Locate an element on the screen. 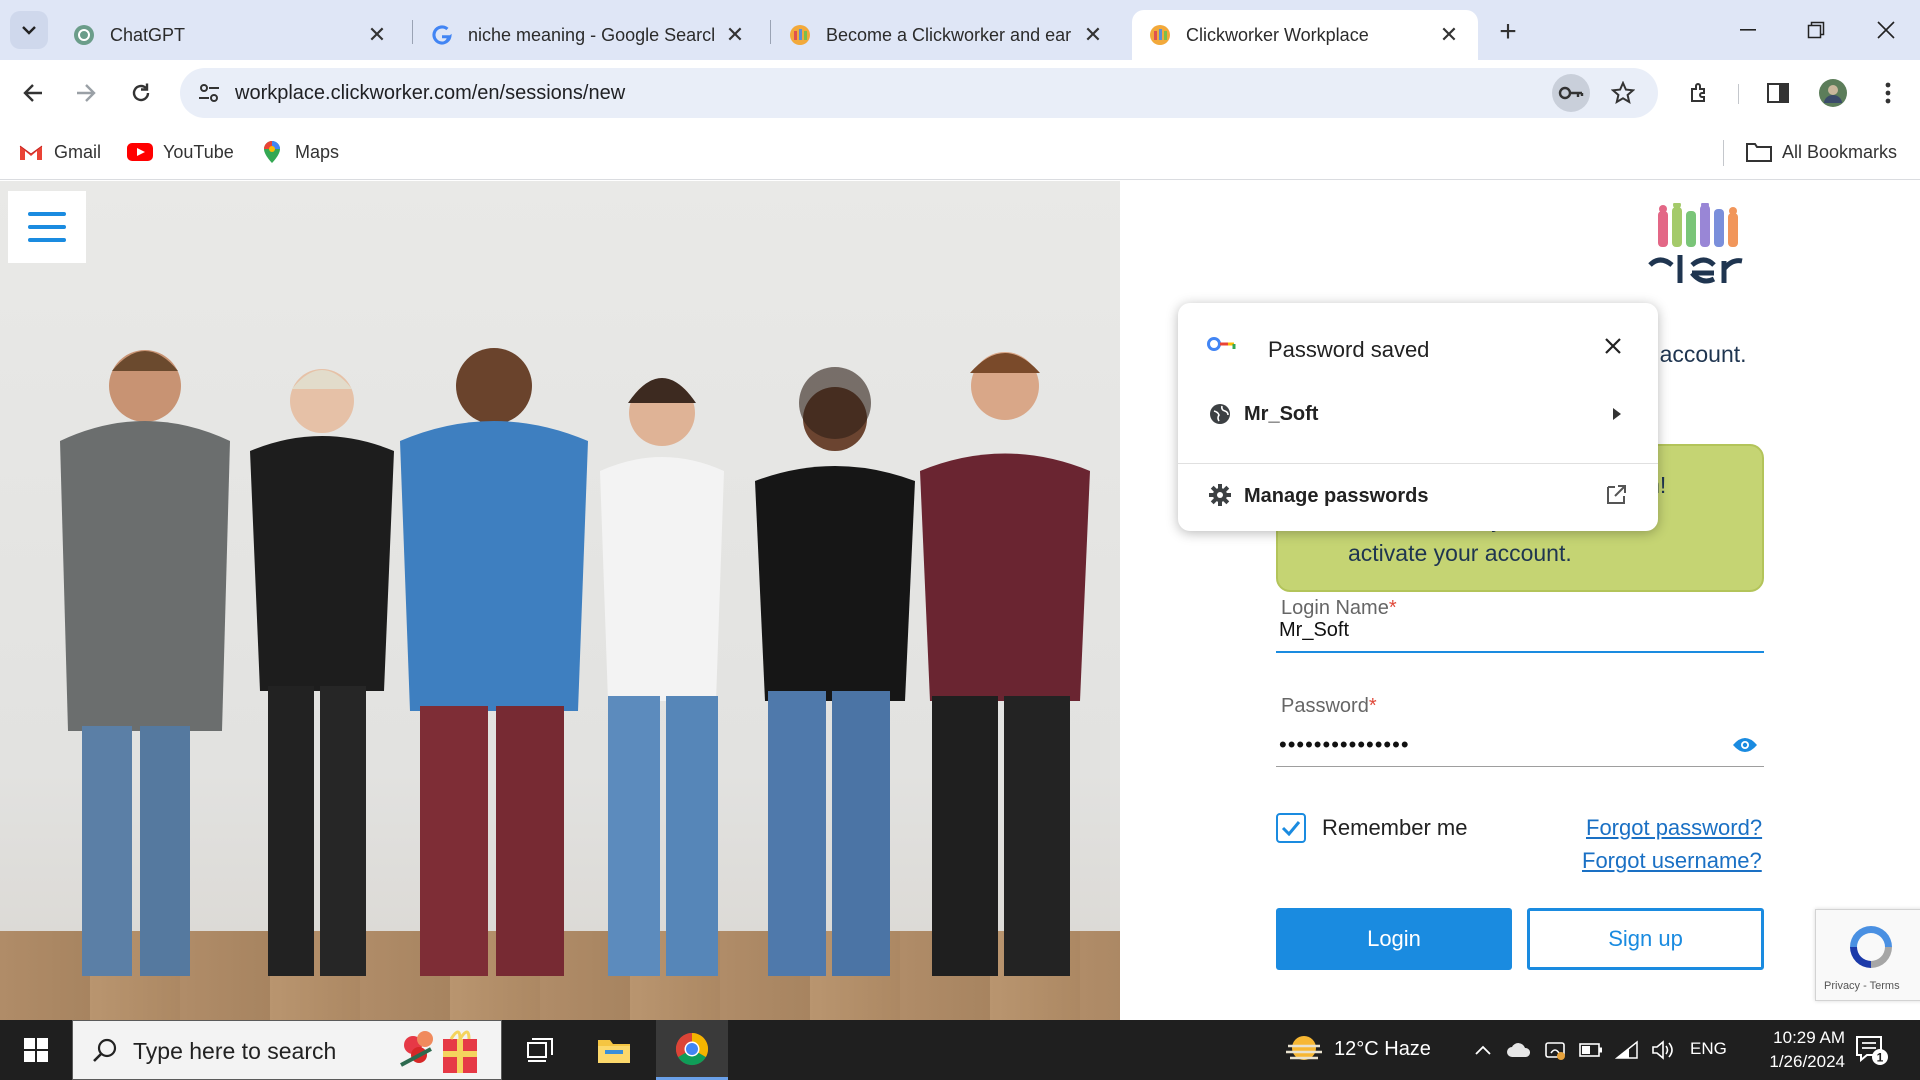  back-button is located at coordinates (33, 93).